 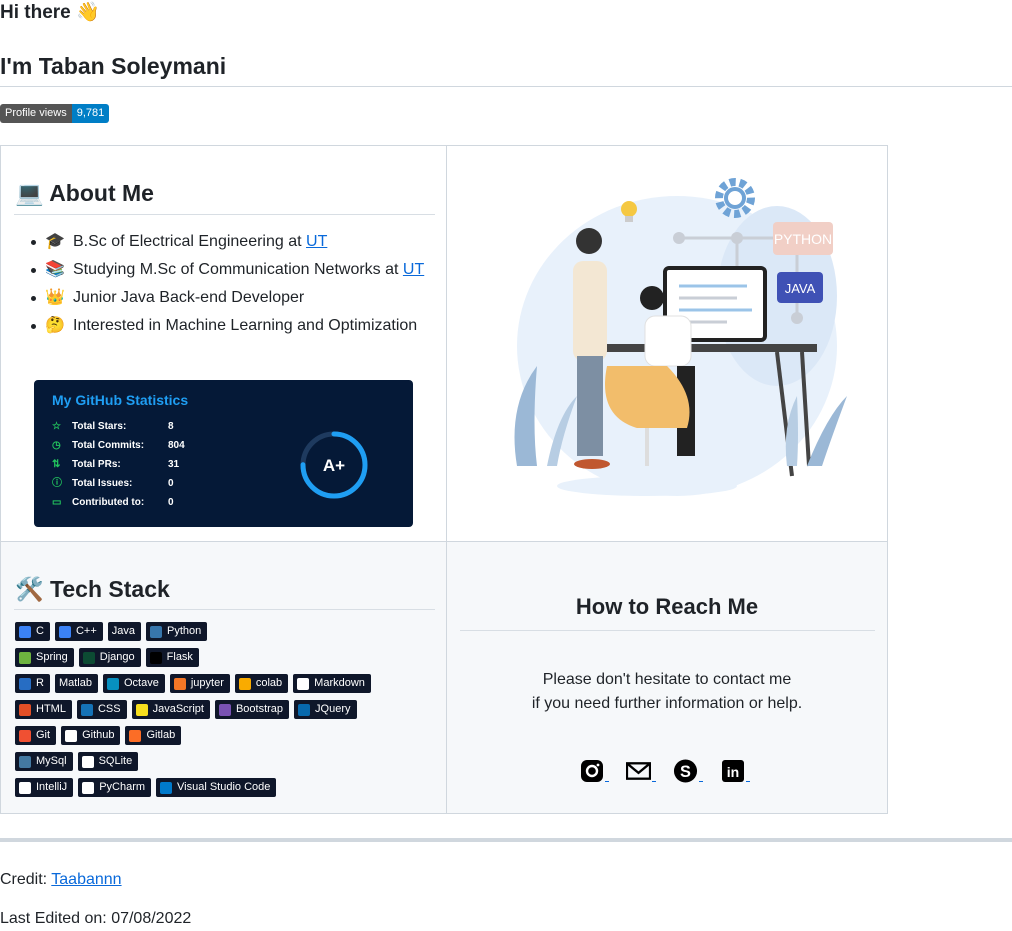 I want to click on tech-badge-row: MySql SQLite, so click(x=225, y=761).